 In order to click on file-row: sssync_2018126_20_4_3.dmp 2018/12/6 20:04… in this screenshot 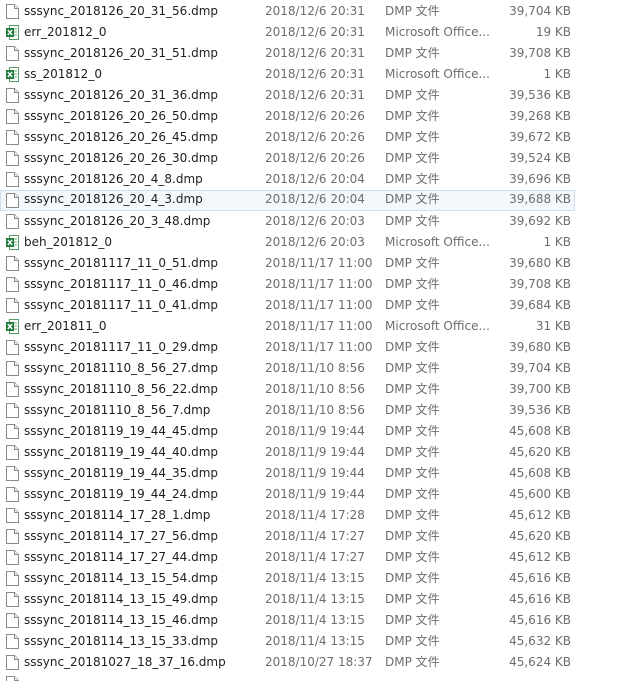, I will do `click(287, 200)`.